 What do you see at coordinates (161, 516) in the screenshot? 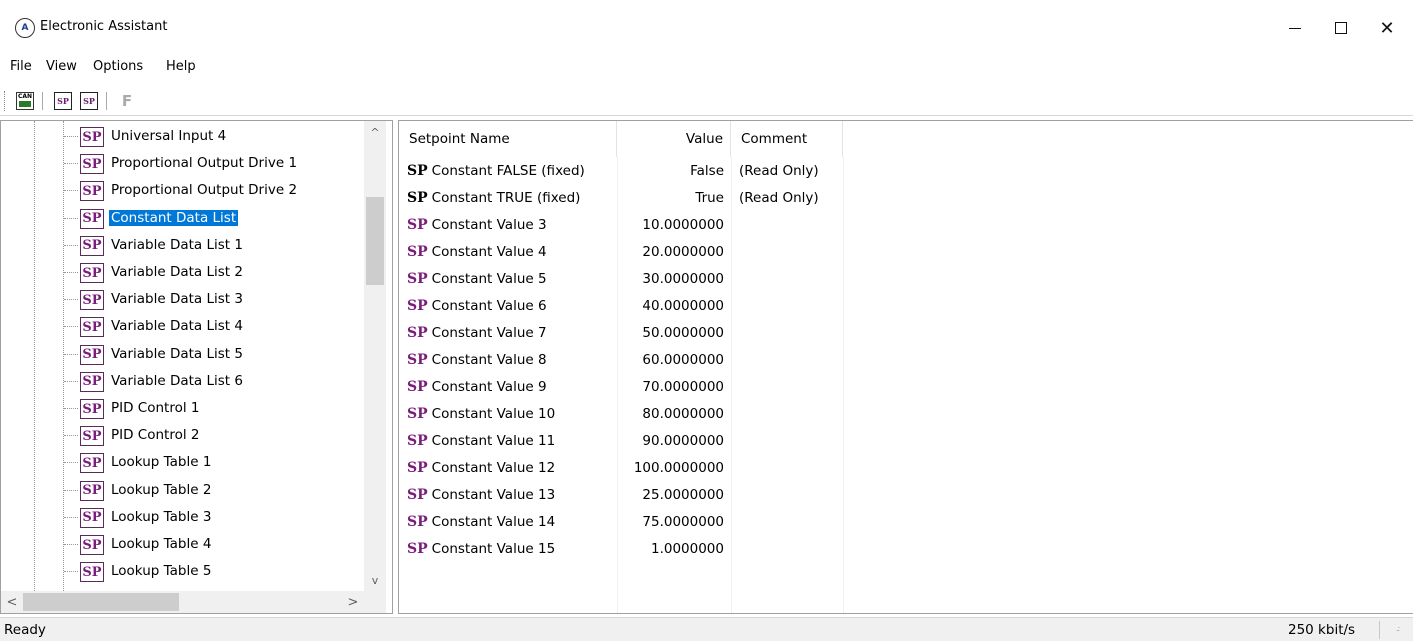
I see `tree-item-label: Lookup Table 3` at bounding box center [161, 516].